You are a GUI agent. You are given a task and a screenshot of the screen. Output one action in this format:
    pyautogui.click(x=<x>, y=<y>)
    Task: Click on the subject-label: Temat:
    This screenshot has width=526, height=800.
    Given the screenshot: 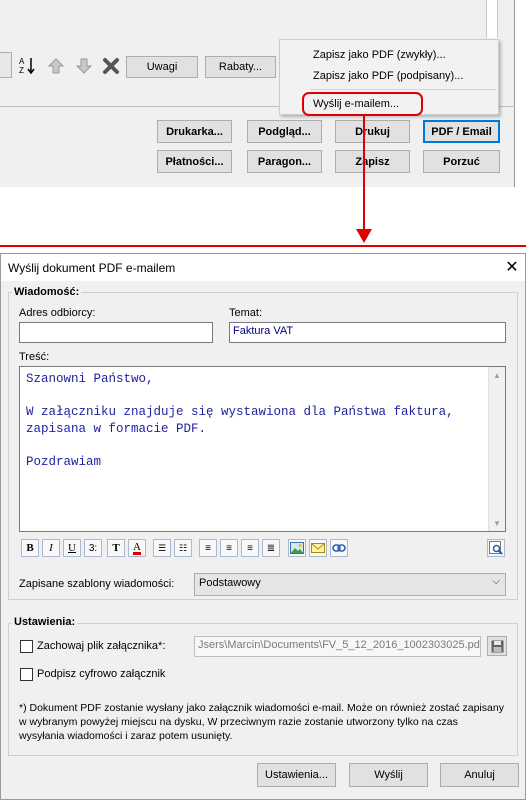 What is the action you would take?
    pyautogui.click(x=246, y=313)
    